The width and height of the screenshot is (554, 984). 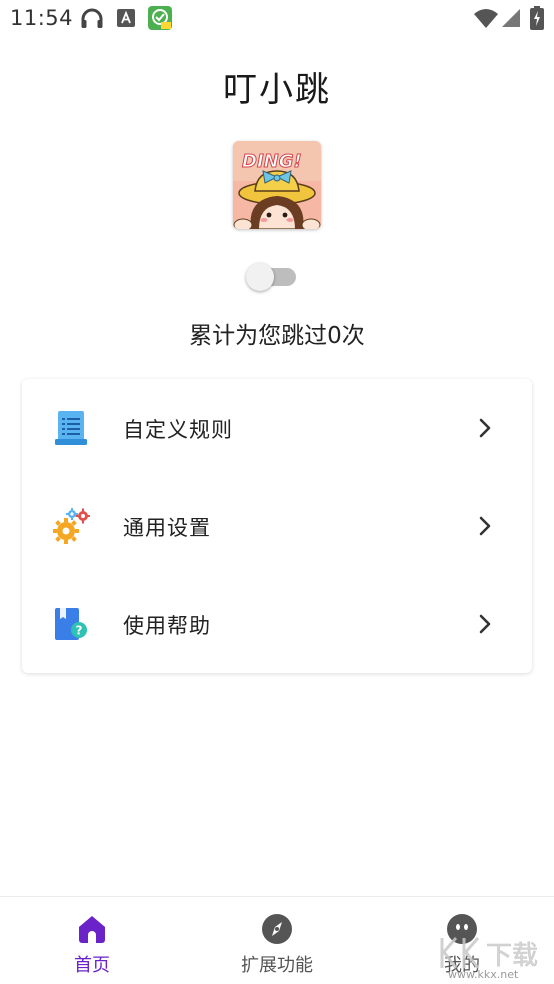 What do you see at coordinates (167, 528) in the screenshot?
I see `menu-item-label: 通用设置` at bounding box center [167, 528].